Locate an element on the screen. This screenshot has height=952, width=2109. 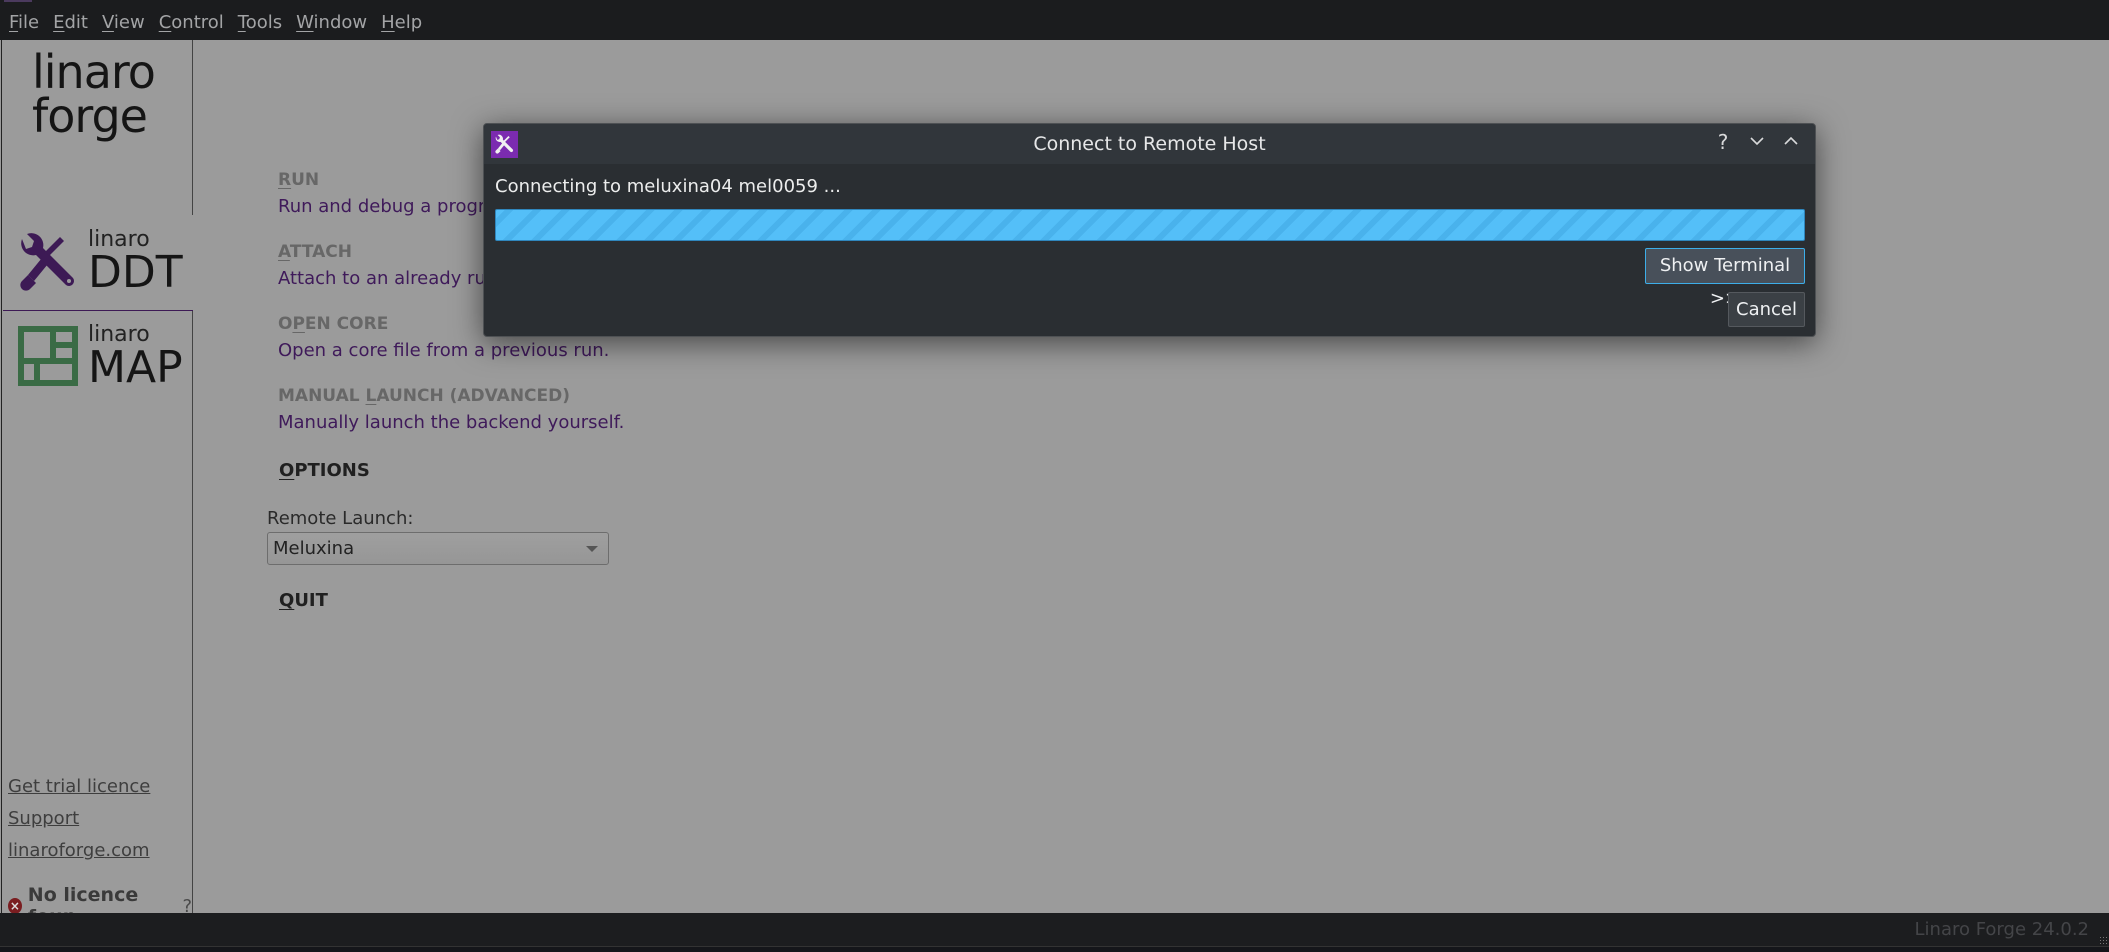
resize-grip is located at coordinates (2103, 940).